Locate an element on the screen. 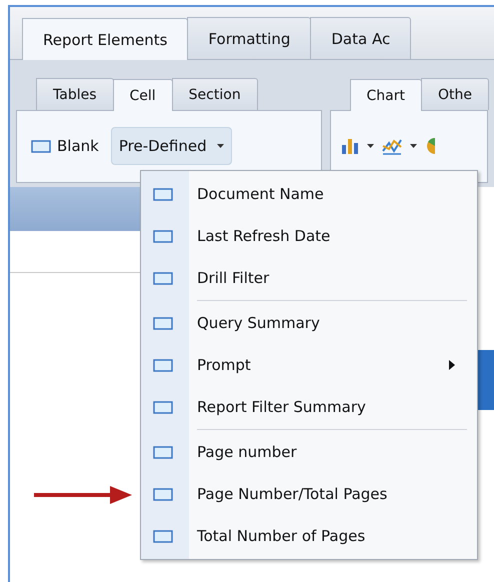 This screenshot has width=494, height=582. tab: Formatting is located at coordinates (249, 37).